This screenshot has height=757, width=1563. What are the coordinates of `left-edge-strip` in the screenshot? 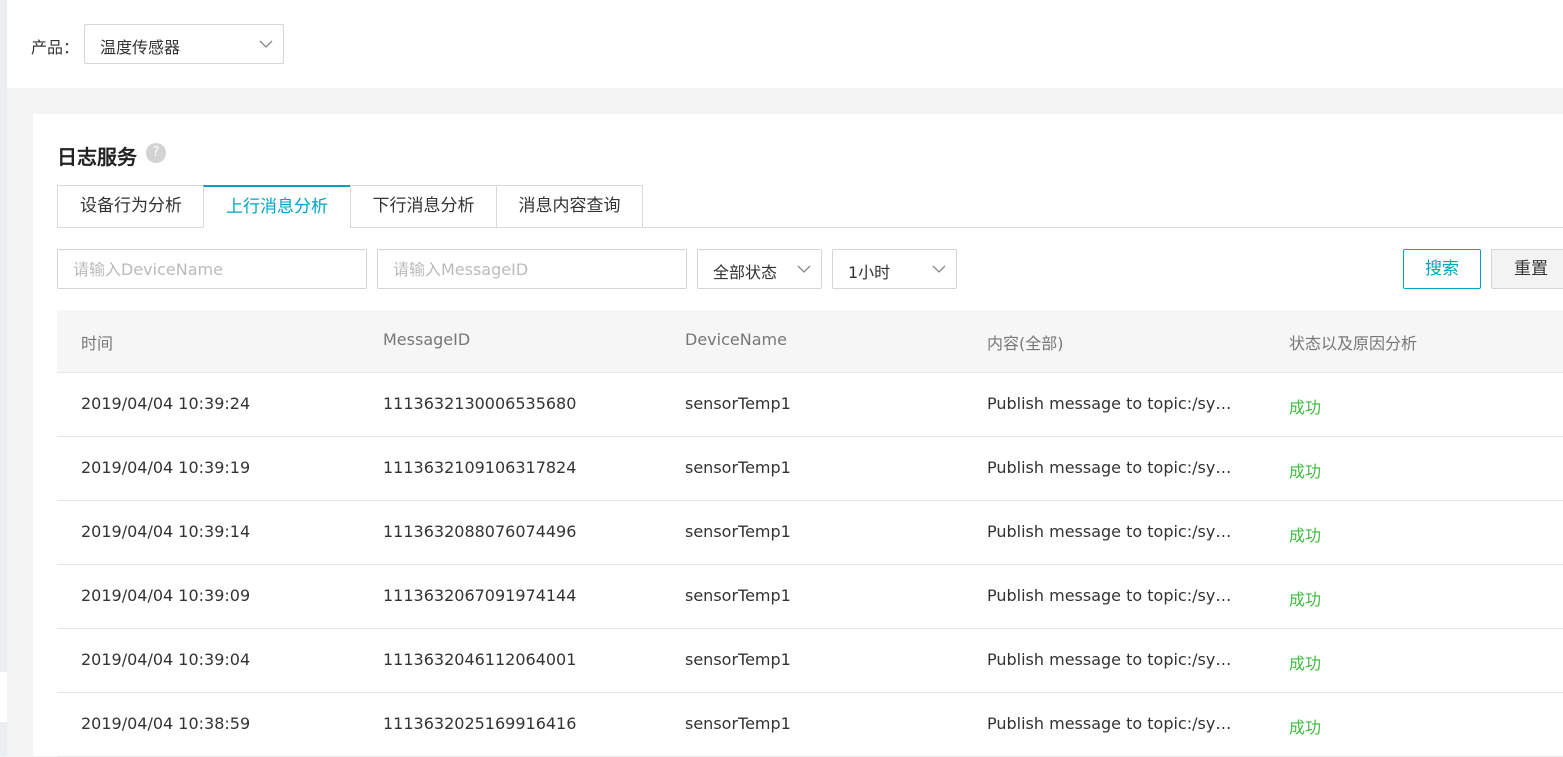 It's located at (3, 378).